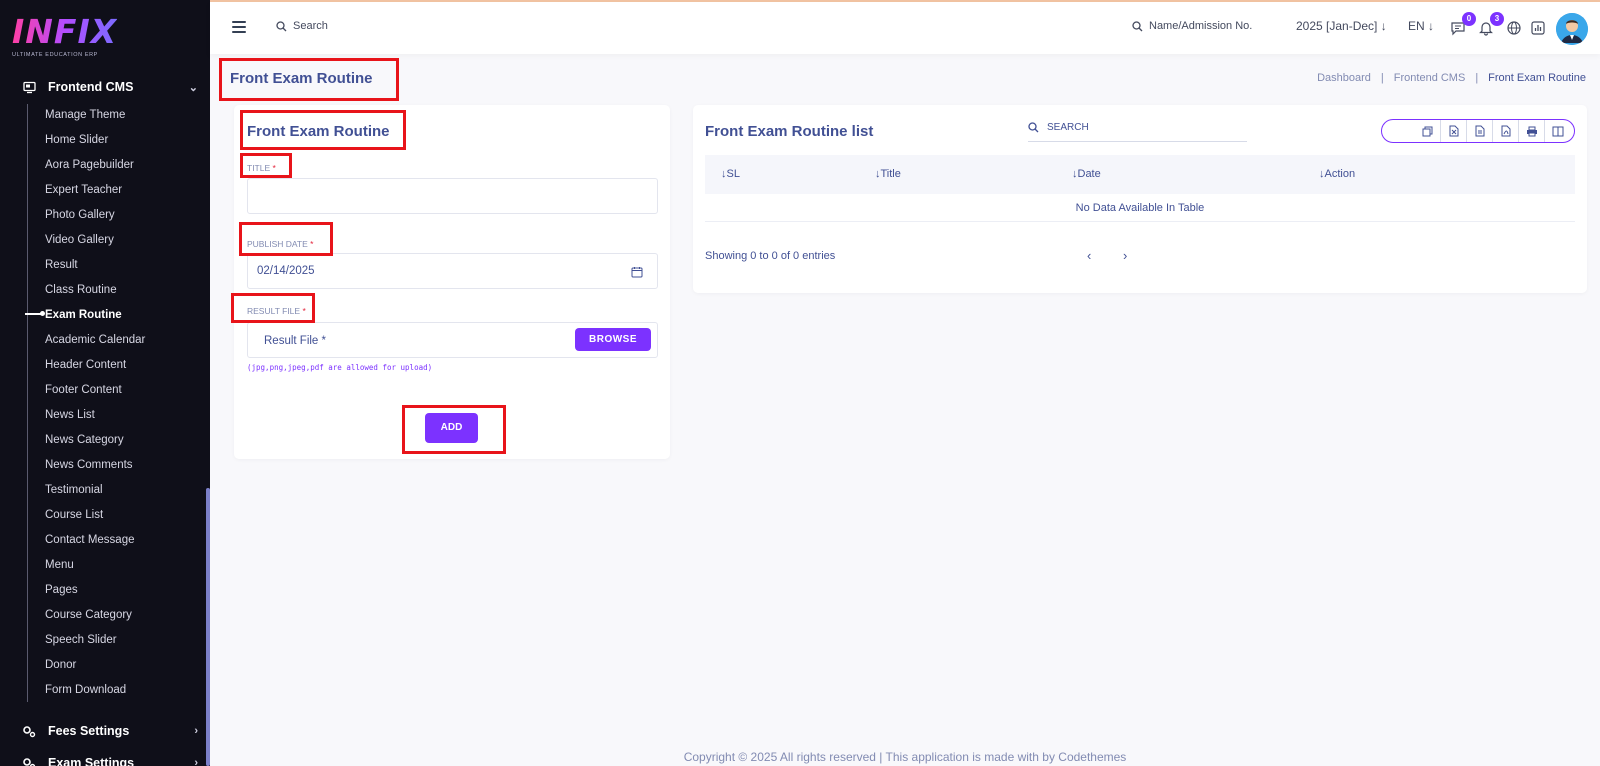  What do you see at coordinates (64, 36) in the screenshot?
I see `logo: INFIX ULTIMATE EDUCATION ERP` at bounding box center [64, 36].